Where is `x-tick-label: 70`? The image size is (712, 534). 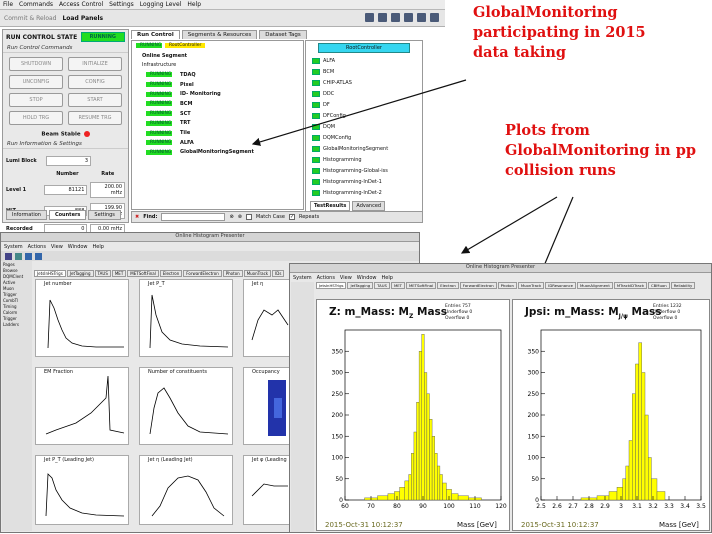
x-tick-label: 70 is located at coordinates (371, 506).